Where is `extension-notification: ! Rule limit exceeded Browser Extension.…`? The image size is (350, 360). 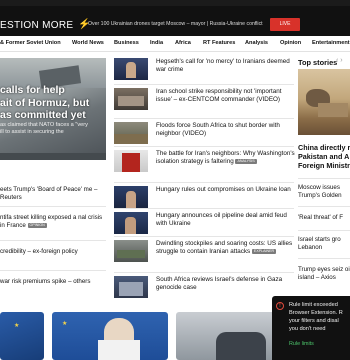 extension-notification: ! Rule limit exceeded Browser Extension.… is located at coordinates (311, 328).